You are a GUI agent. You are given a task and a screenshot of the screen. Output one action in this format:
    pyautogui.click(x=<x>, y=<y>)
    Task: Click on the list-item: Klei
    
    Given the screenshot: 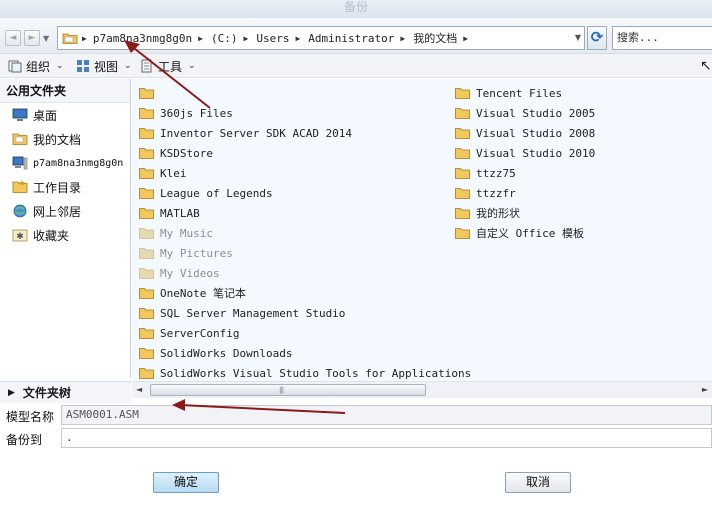 What is the action you would take?
    pyautogui.click(x=163, y=173)
    